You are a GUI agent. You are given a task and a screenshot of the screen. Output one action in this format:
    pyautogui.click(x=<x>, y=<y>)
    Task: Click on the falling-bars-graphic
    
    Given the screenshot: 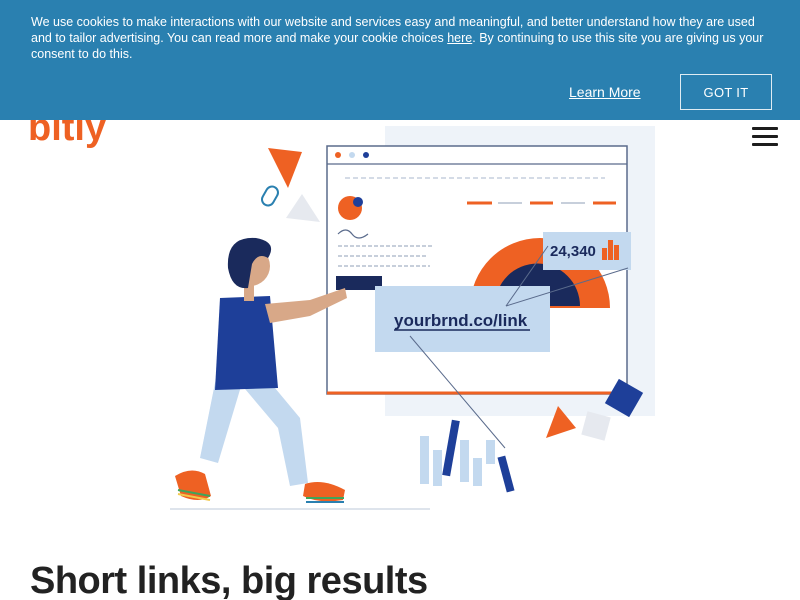 What is the action you would take?
    pyautogui.click(x=467, y=456)
    